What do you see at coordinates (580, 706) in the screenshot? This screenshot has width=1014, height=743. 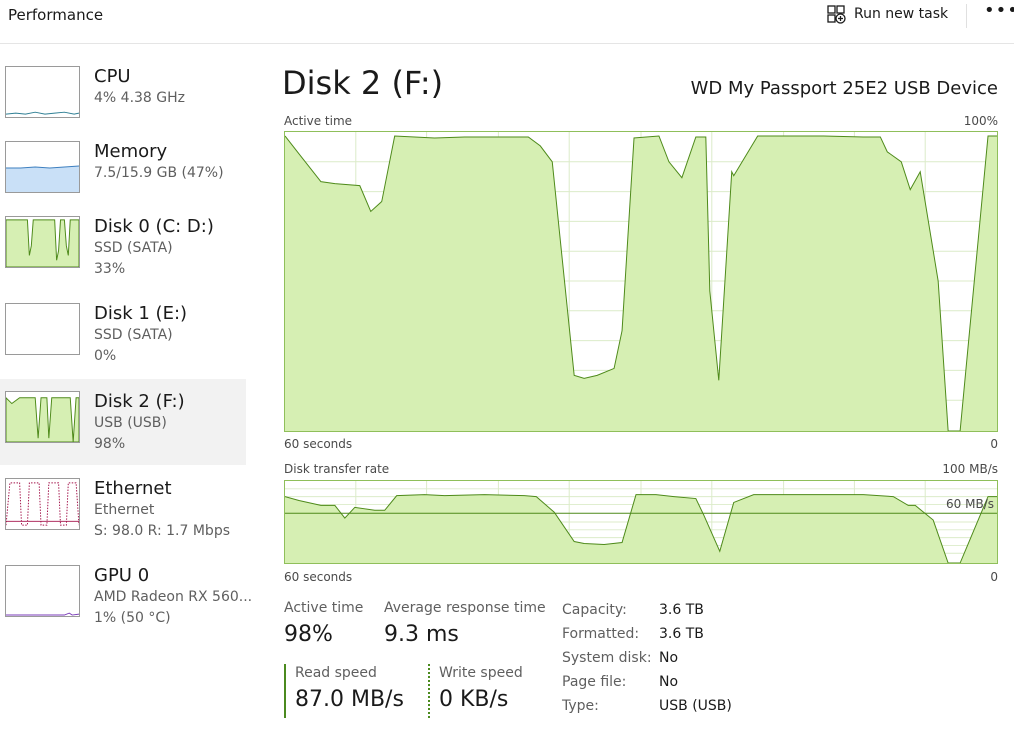 I see `property-key: Type:` at bounding box center [580, 706].